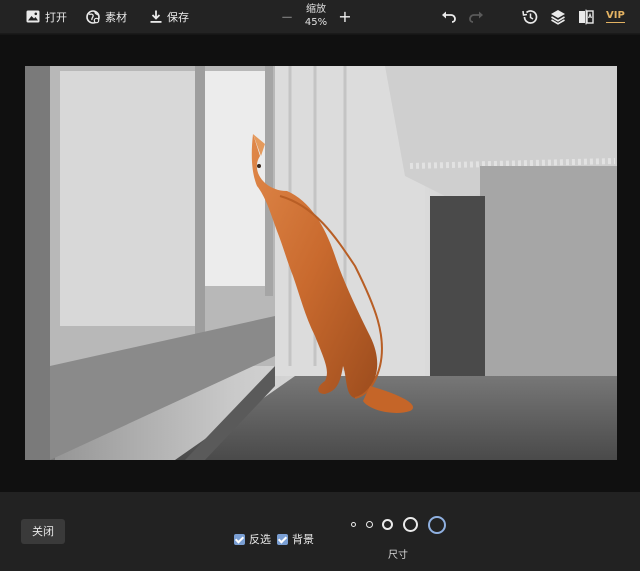 The height and width of the screenshot is (571, 640). I want to click on download-icon, so click(156, 16).